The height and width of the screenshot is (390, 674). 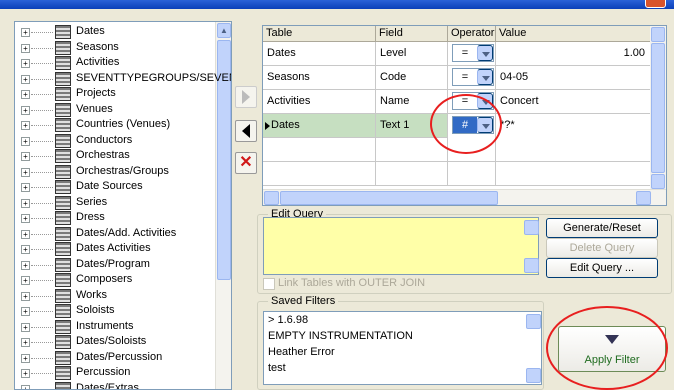 I want to click on list-item: > 1.6.98, so click(x=288, y=320).